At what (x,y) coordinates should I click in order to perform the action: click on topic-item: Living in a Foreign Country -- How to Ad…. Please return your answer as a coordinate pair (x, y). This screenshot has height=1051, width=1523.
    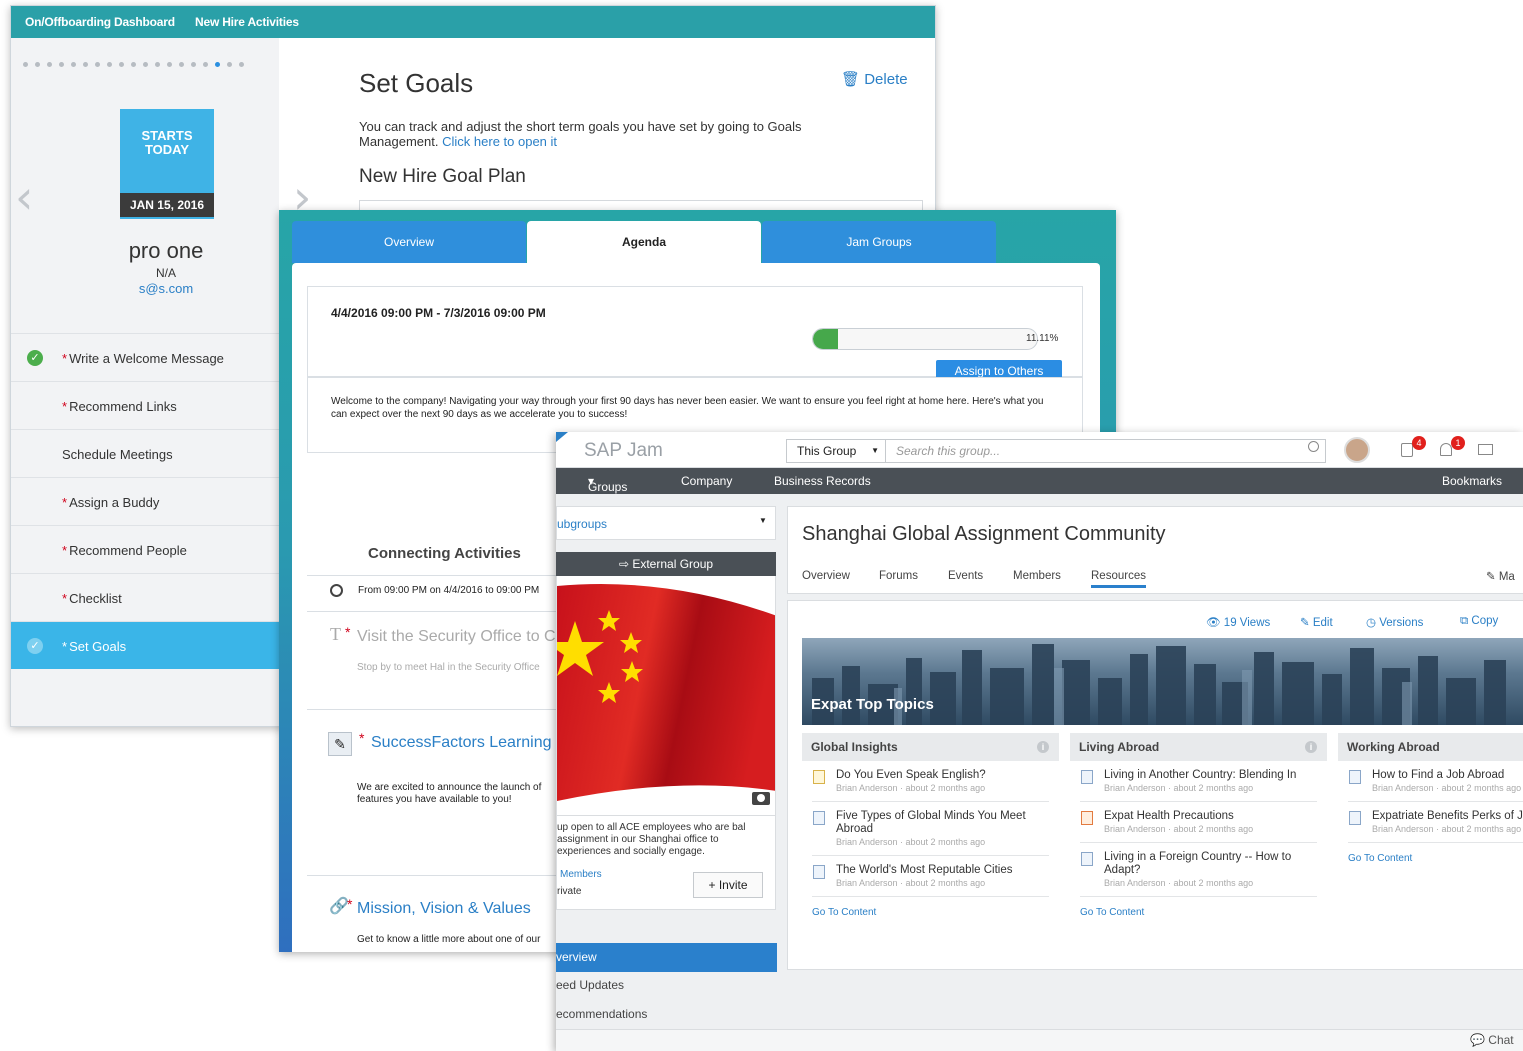
    Looking at the image, I should click on (1198, 870).